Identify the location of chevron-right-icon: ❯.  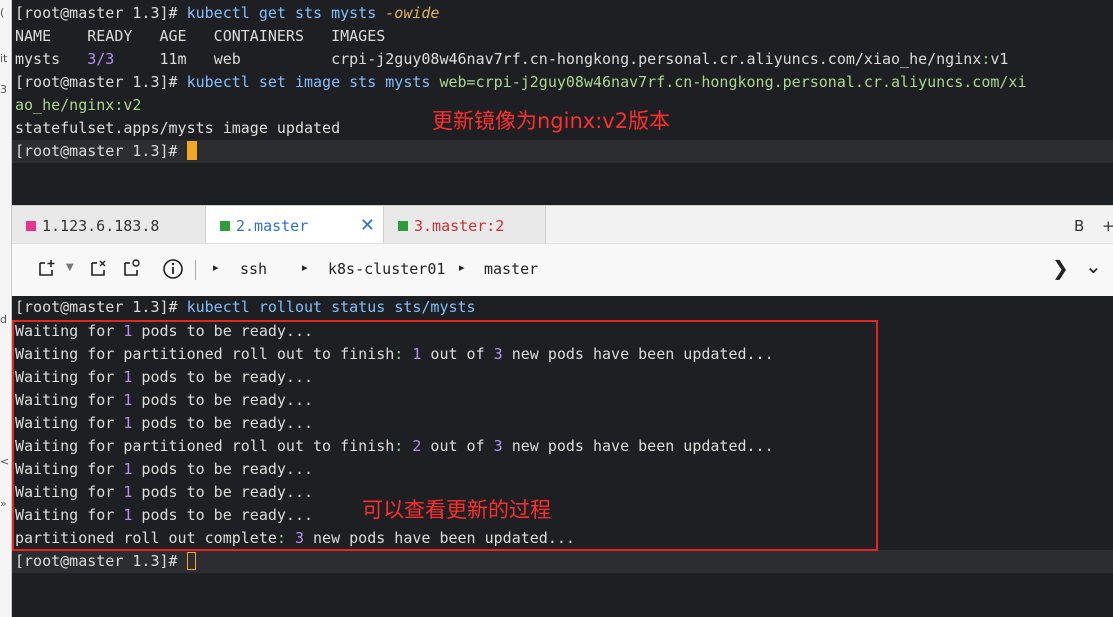
(1060, 268).